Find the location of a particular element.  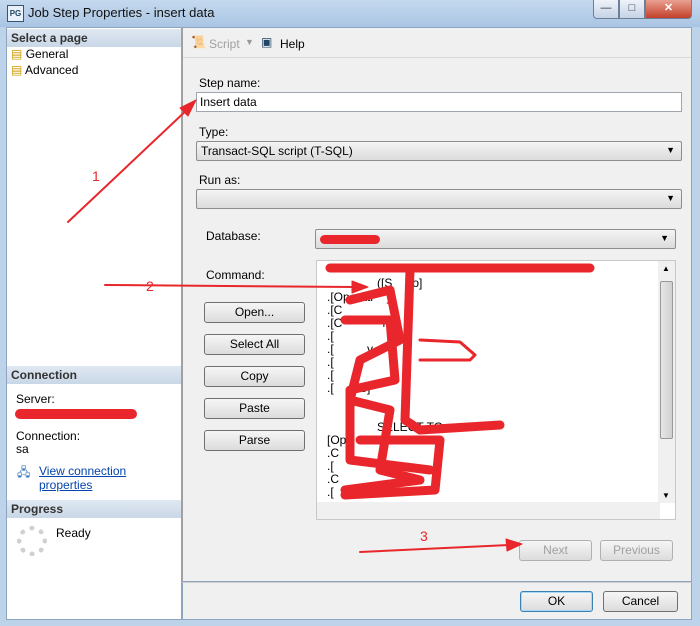

previous-button: Previous is located at coordinates (636, 550).